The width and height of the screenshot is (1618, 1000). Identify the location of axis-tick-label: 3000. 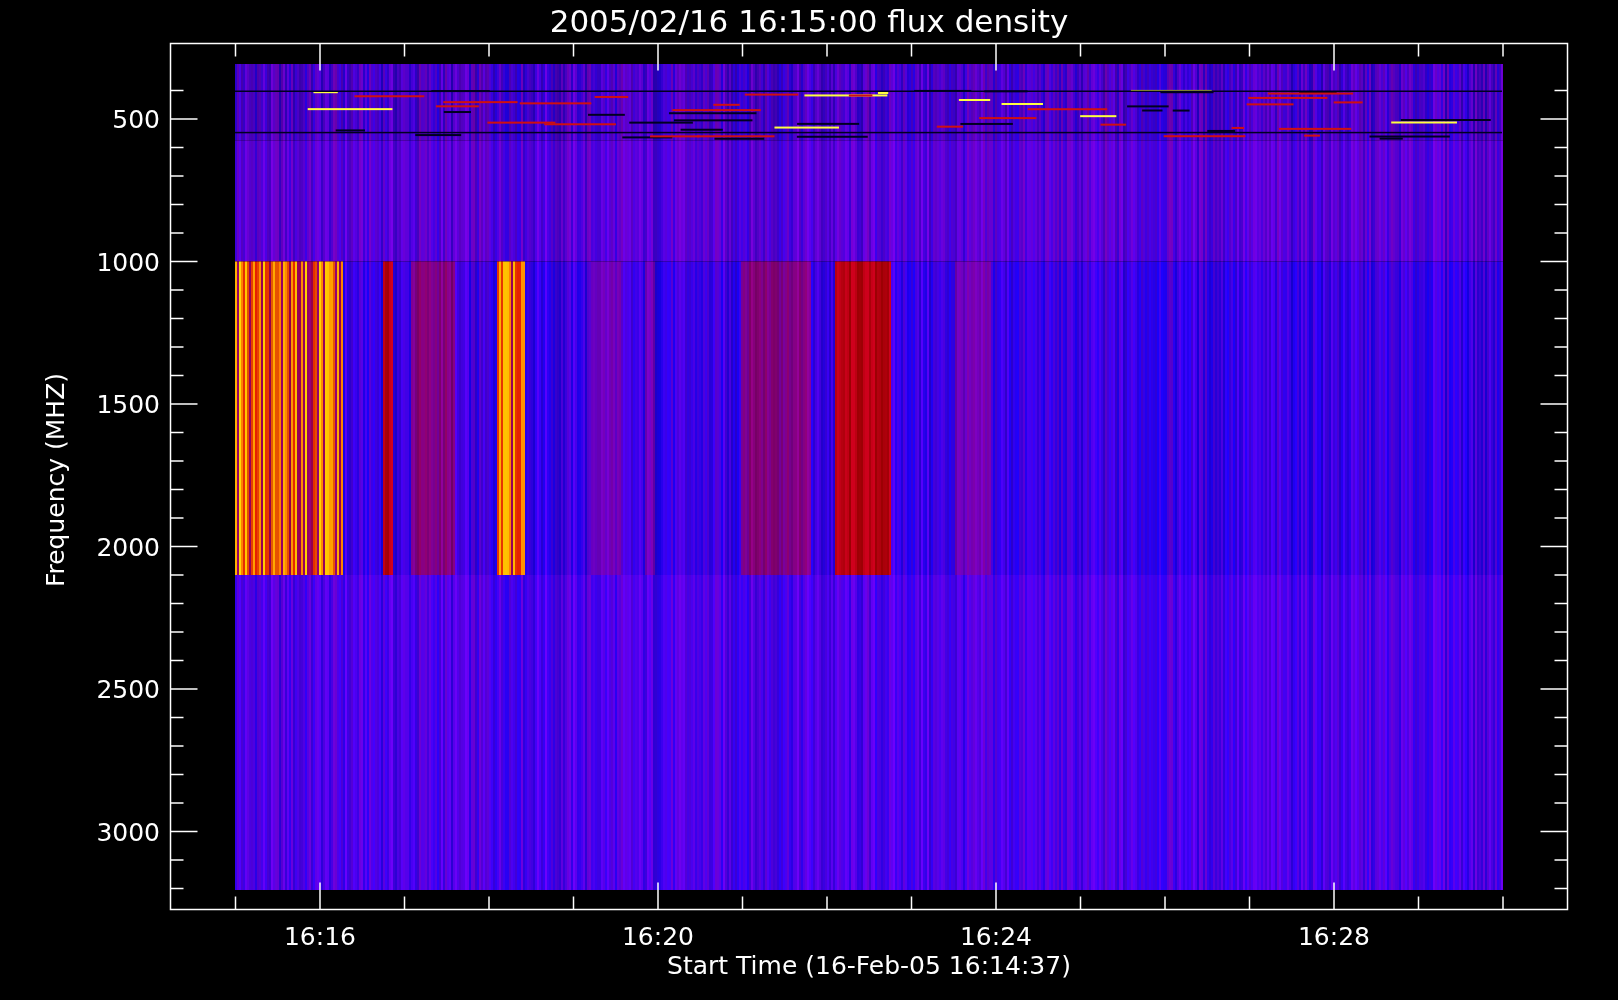
(128, 832).